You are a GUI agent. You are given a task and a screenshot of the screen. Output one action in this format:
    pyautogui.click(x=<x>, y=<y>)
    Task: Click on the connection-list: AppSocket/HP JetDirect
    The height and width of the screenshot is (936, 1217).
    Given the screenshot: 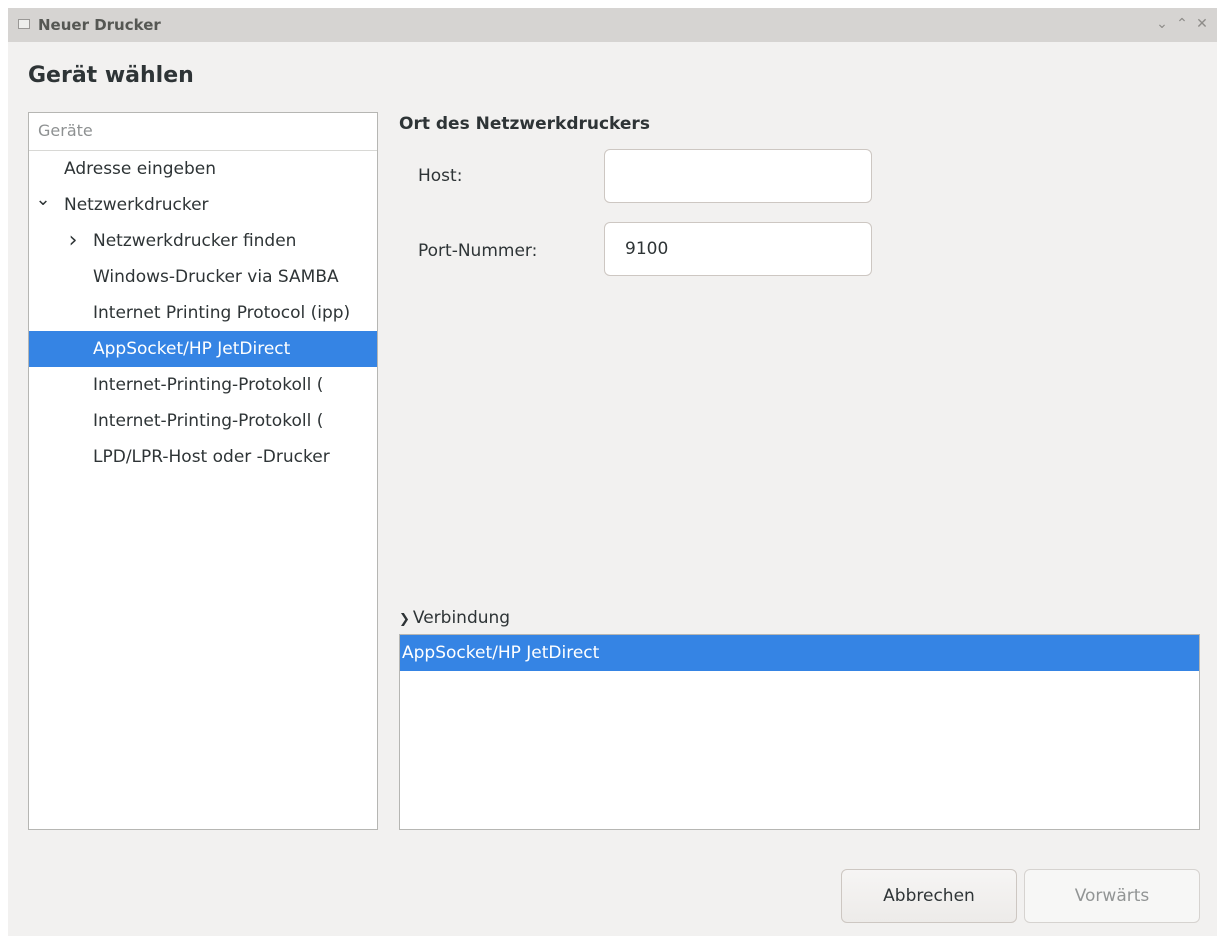 What is the action you would take?
    pyautogui.click(x=799, y=732)
    